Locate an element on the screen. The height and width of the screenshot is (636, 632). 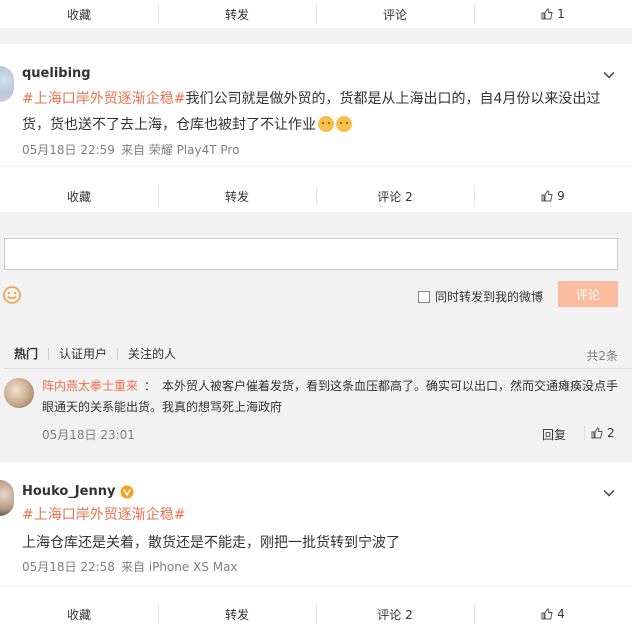
like-button: 9 is located at coordinates (553, 196).